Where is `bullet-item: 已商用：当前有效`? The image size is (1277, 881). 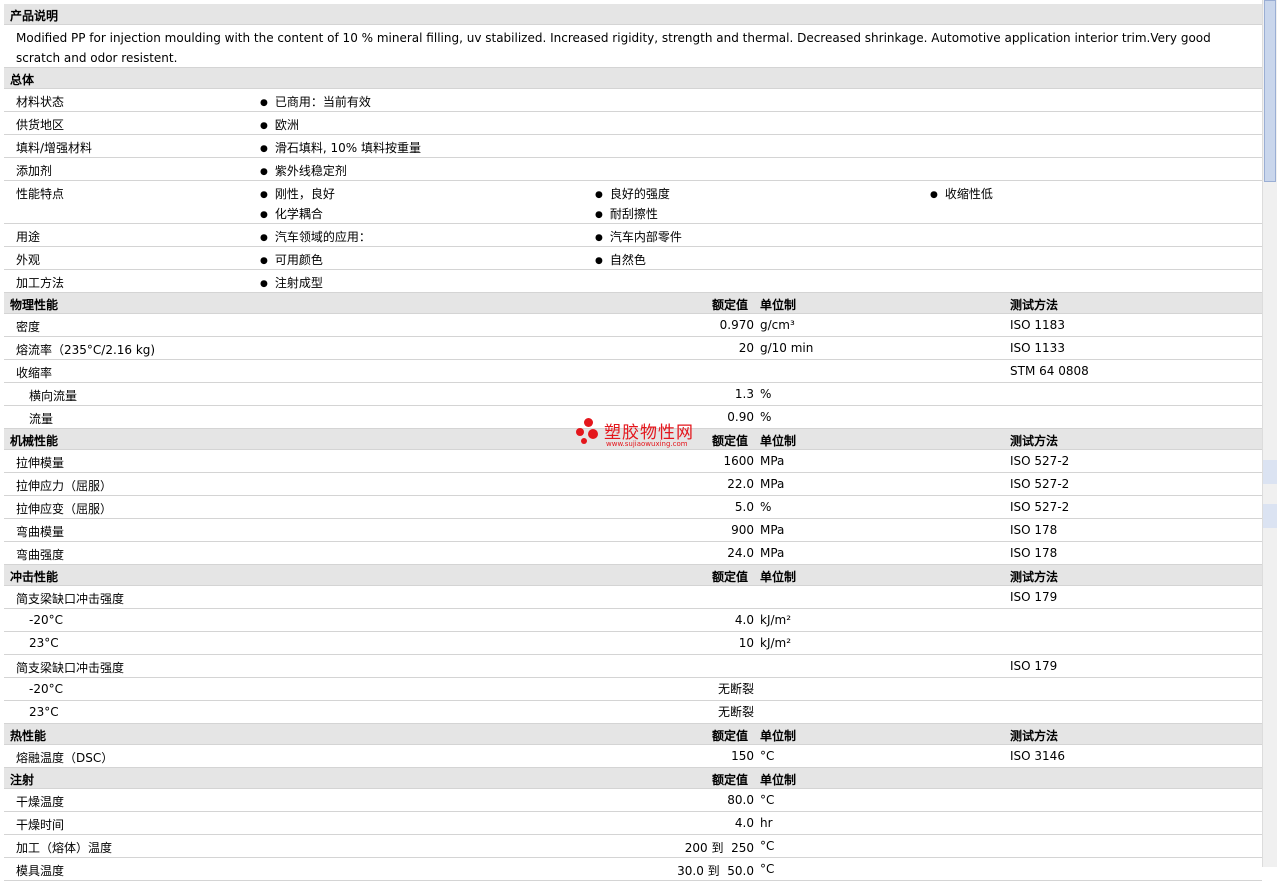
bullet-item: 已商用：当前有效 is located at coordinates (315, 101).